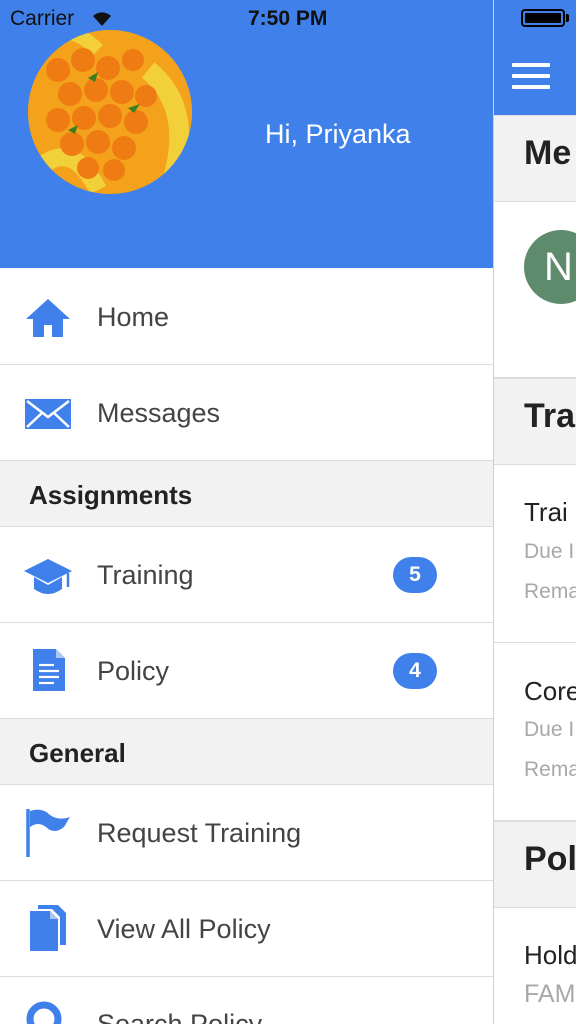  Describe the element at coordinates (184, 929) in the screenshot. I see `menu-item-label: View All Policy` at that location.